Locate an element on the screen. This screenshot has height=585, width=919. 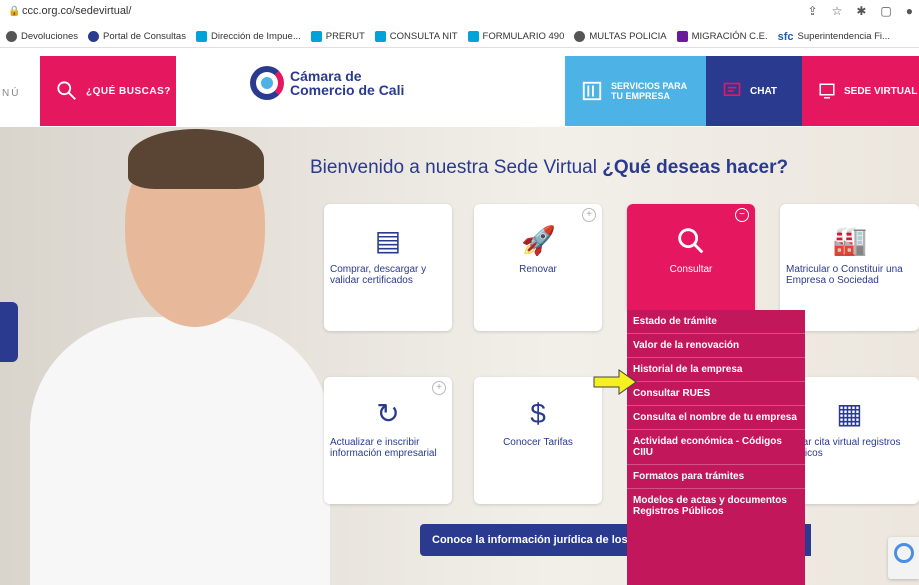
card-label: Renovar is located at coordinates (538, 269).